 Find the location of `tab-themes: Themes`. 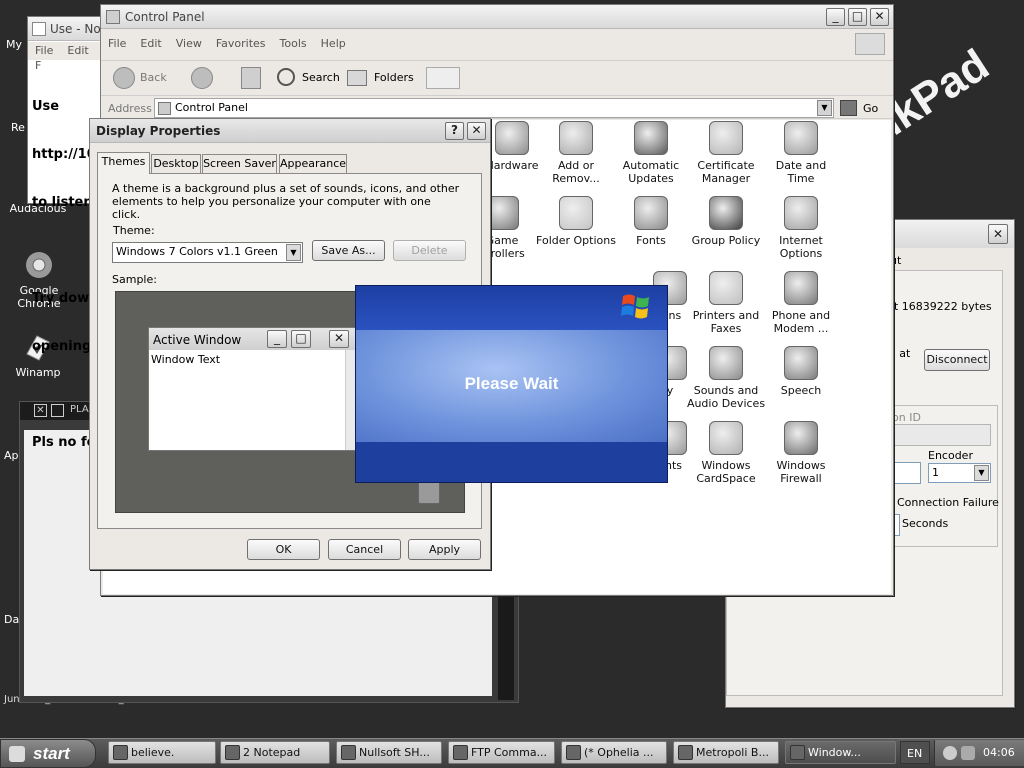

tab-themes: Themes is located at coordinates (123, 163).